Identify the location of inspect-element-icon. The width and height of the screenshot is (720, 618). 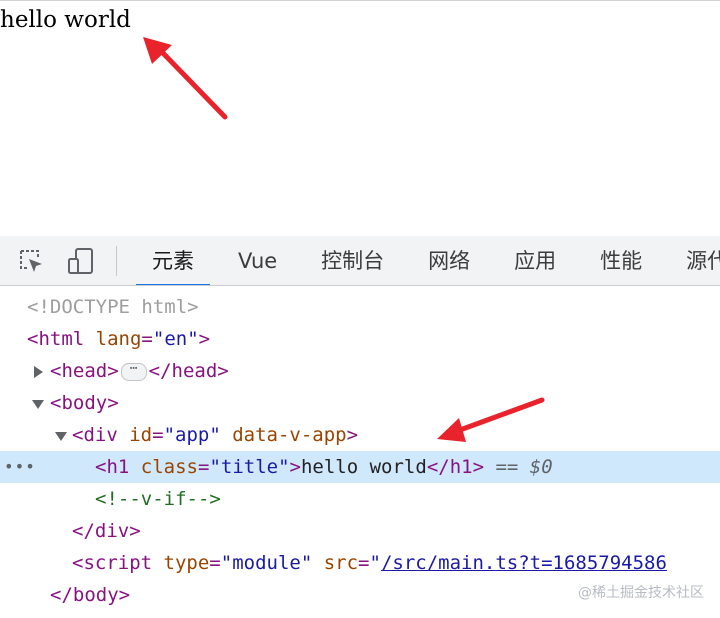
(31, 261).